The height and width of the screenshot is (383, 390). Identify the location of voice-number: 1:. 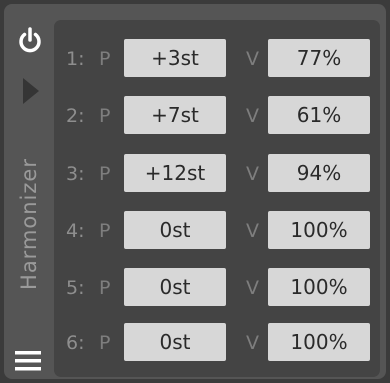
(75, 59).